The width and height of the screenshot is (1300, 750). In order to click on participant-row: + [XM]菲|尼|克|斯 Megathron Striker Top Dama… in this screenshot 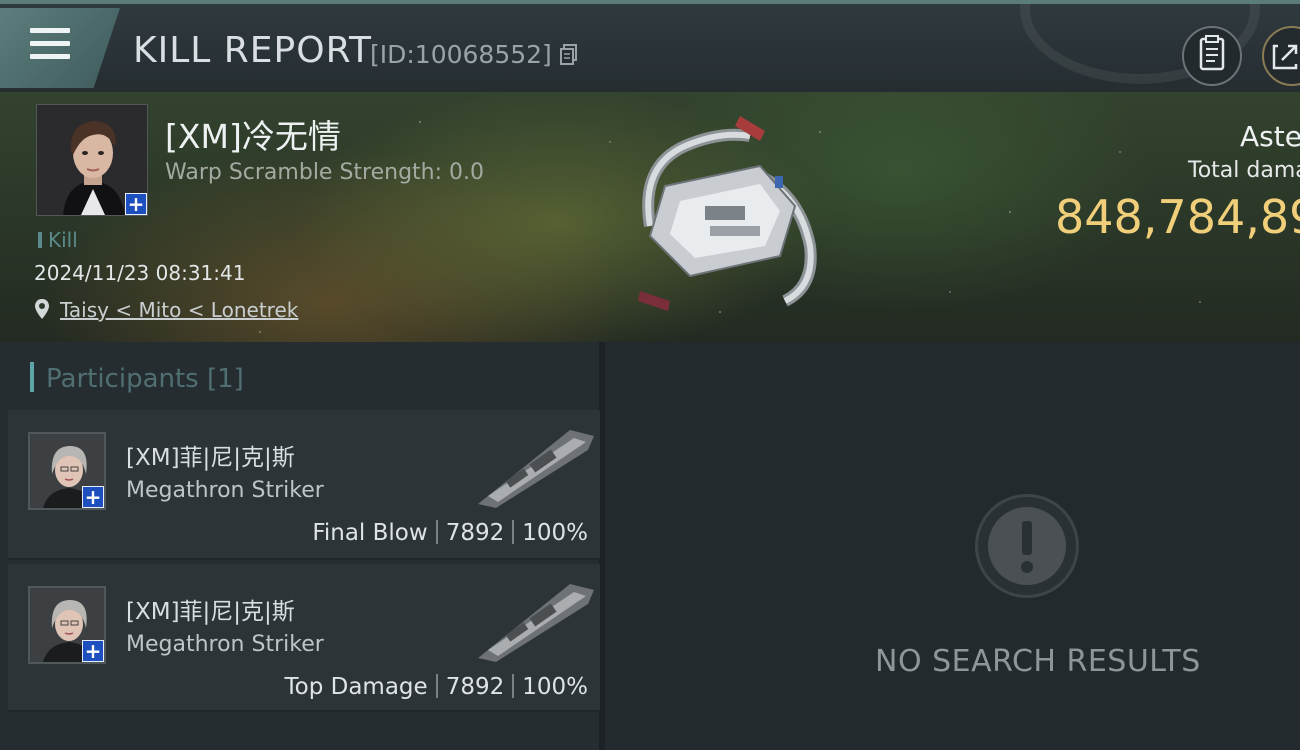, I will do `click(304, 638)`.